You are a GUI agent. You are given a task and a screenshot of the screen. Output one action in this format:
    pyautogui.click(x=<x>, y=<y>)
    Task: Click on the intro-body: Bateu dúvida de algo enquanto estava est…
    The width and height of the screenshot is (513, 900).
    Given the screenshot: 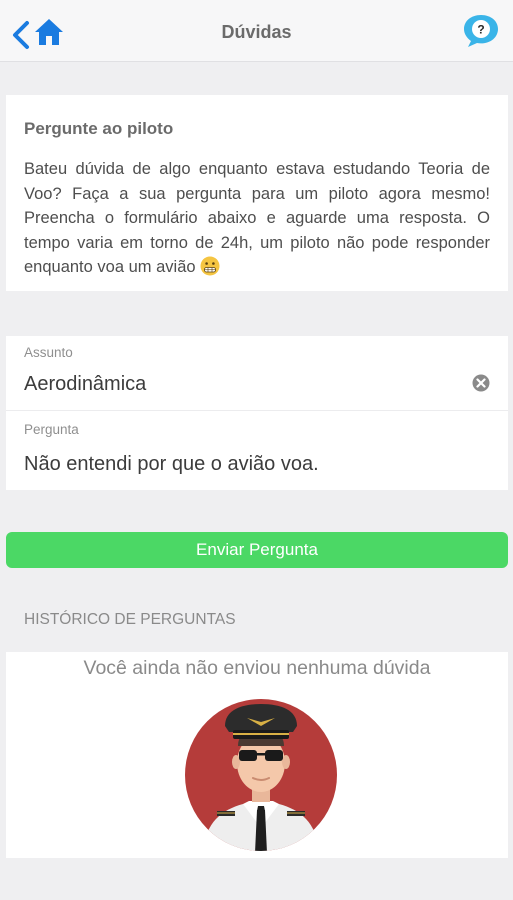 What is the action you would take?
    pyautogui.click(x=257, y=218)
    